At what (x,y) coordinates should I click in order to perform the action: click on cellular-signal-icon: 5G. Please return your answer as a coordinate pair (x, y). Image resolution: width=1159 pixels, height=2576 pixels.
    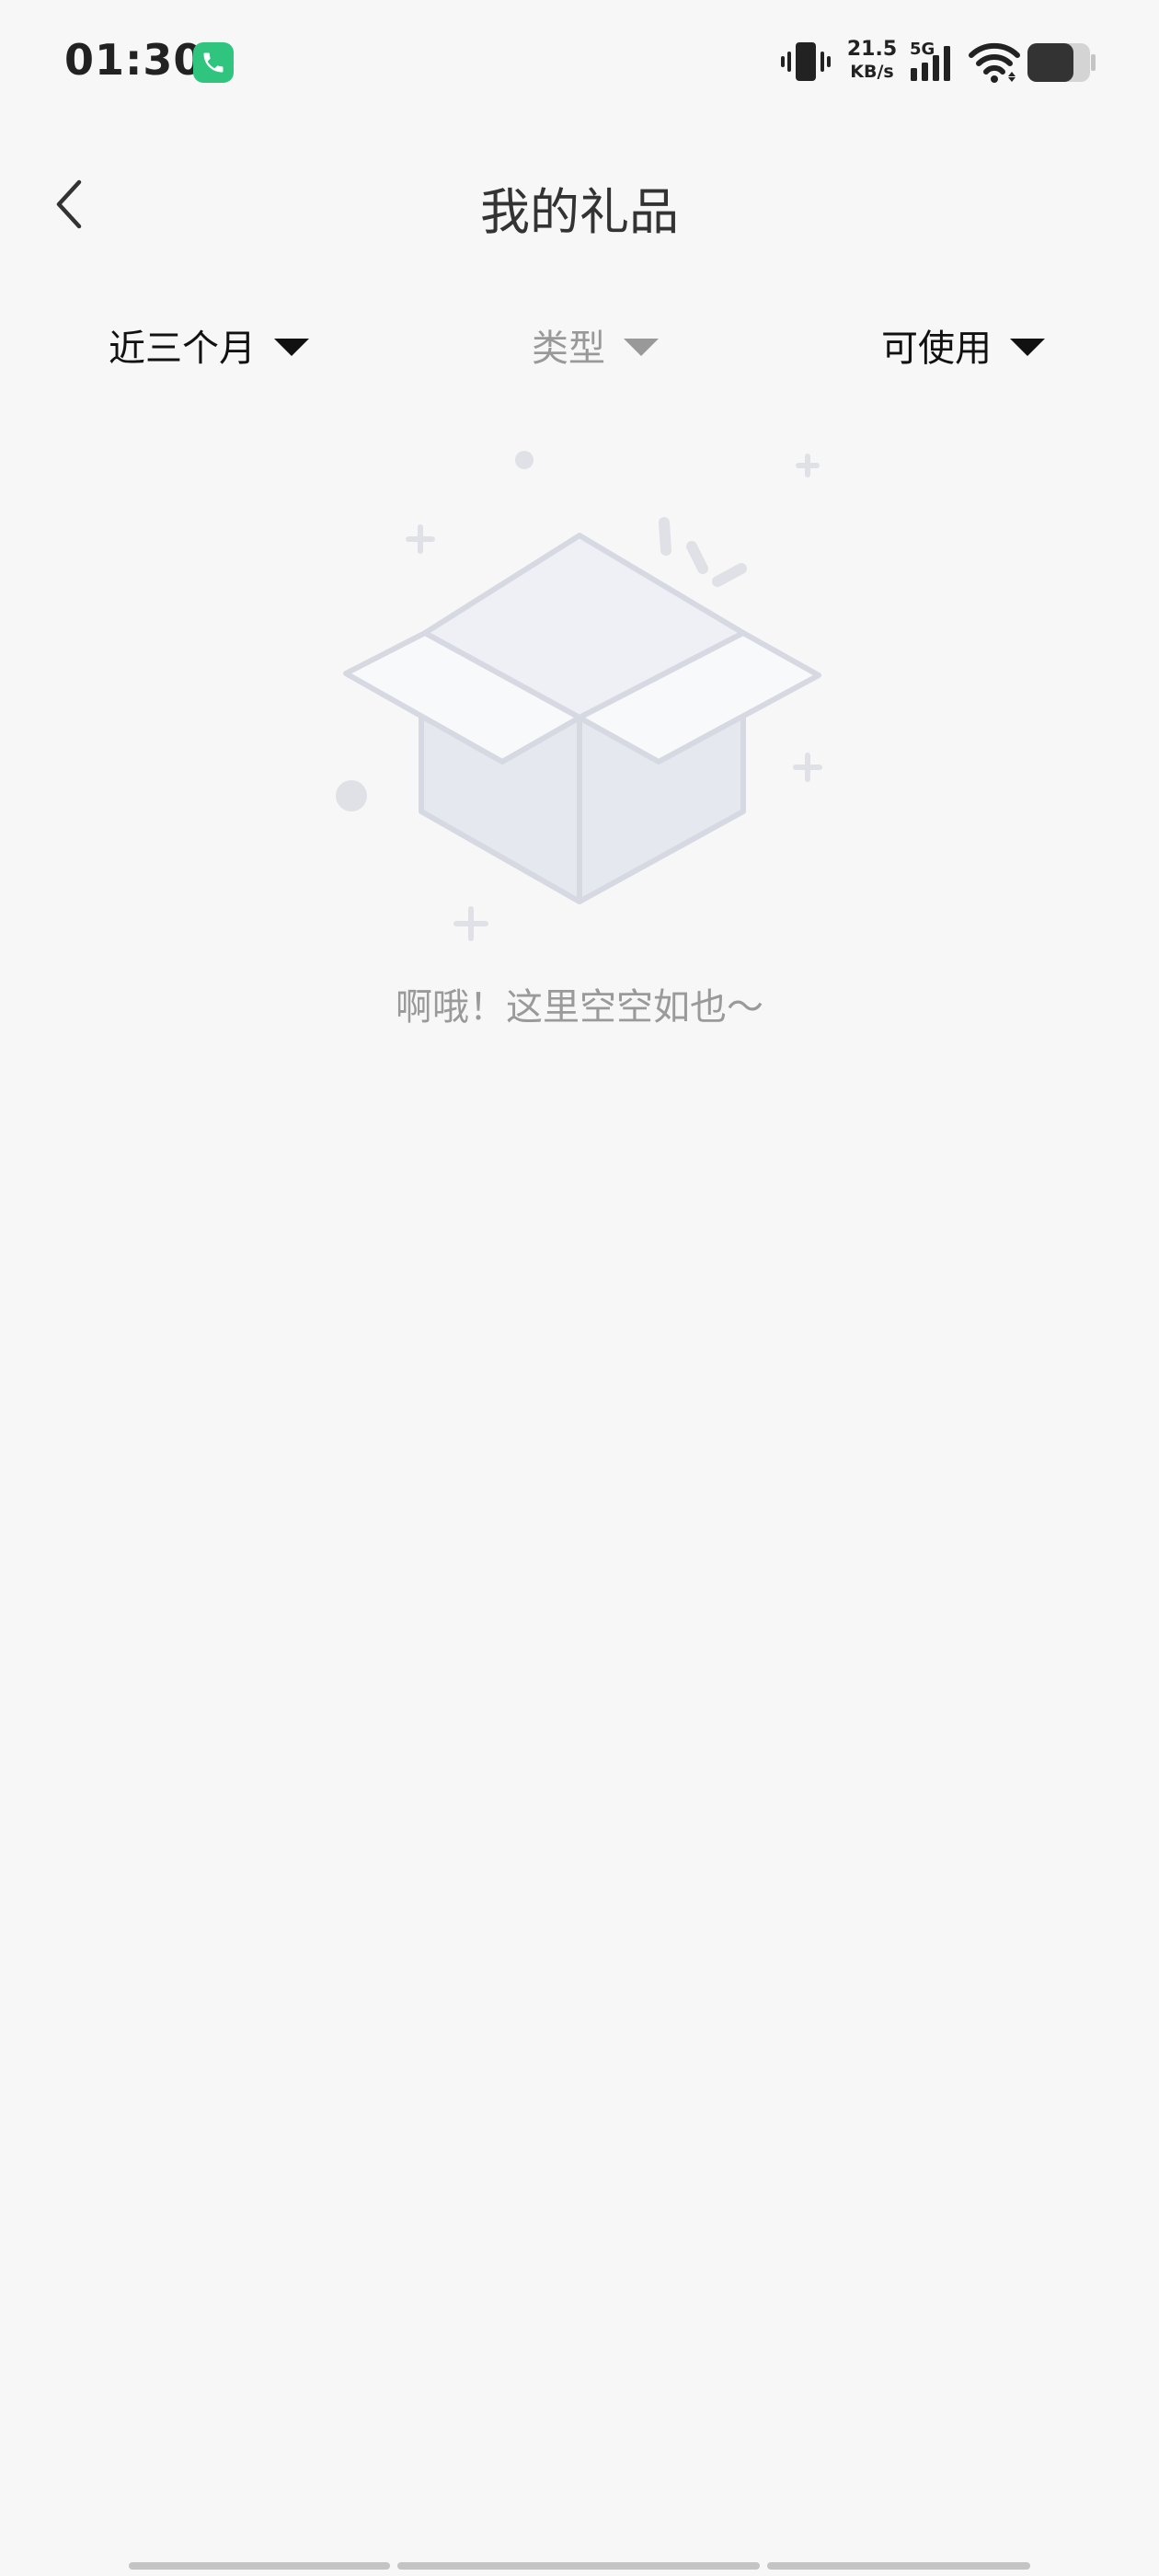
    Looking at the image, I should click on (933, 63).